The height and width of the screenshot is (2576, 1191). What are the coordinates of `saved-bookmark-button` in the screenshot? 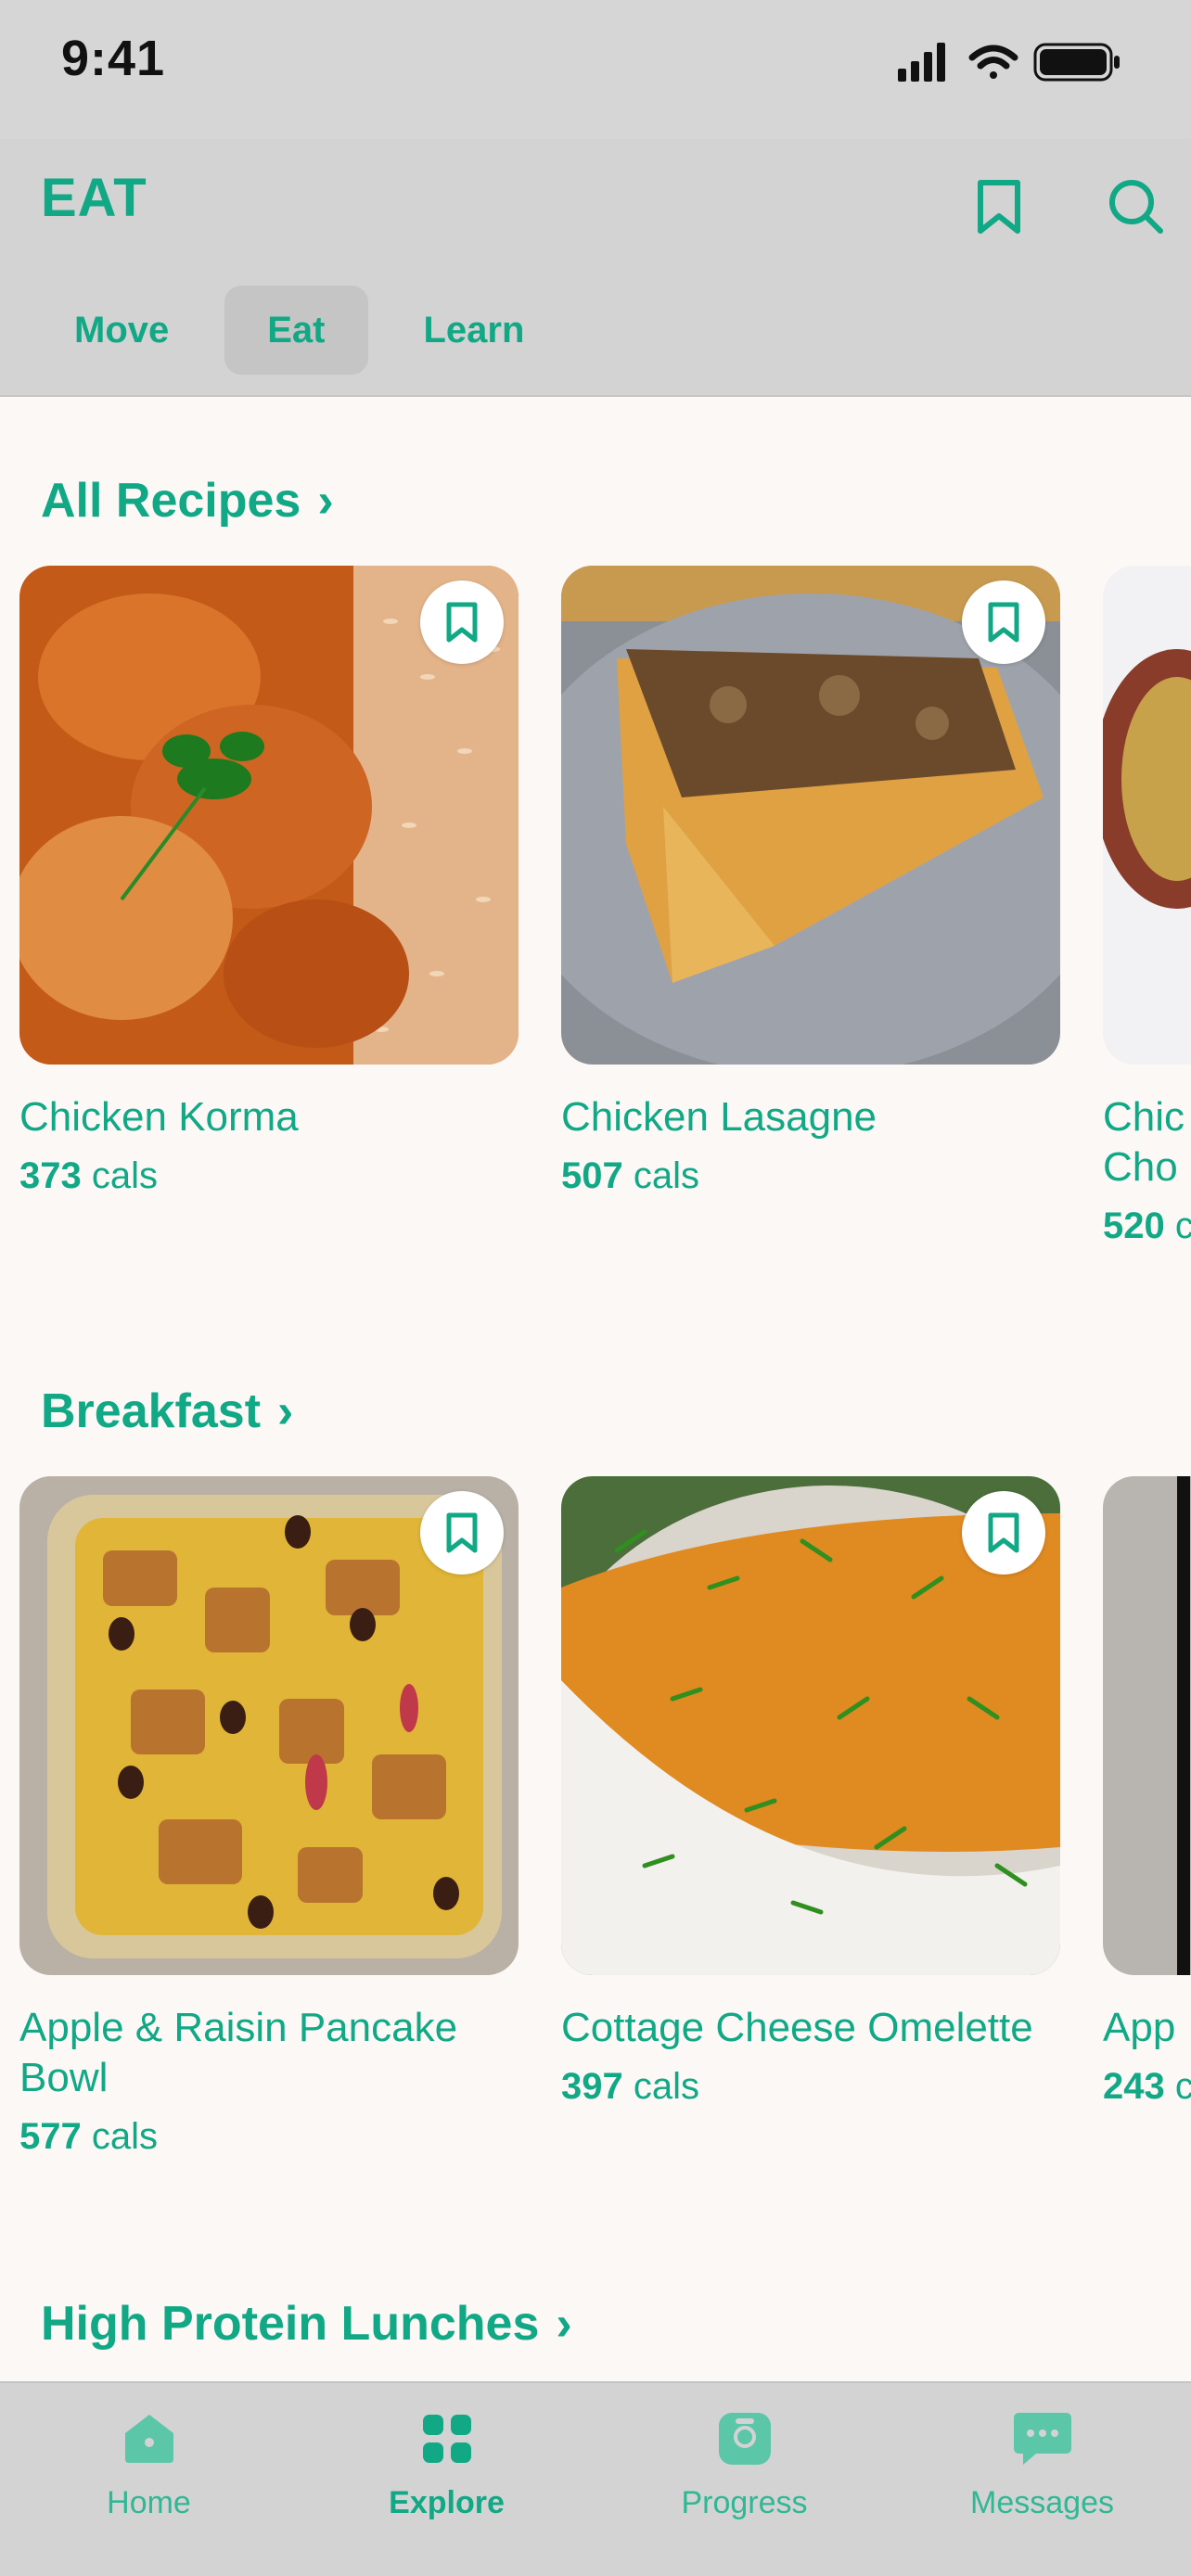 It's located at (999, 207).